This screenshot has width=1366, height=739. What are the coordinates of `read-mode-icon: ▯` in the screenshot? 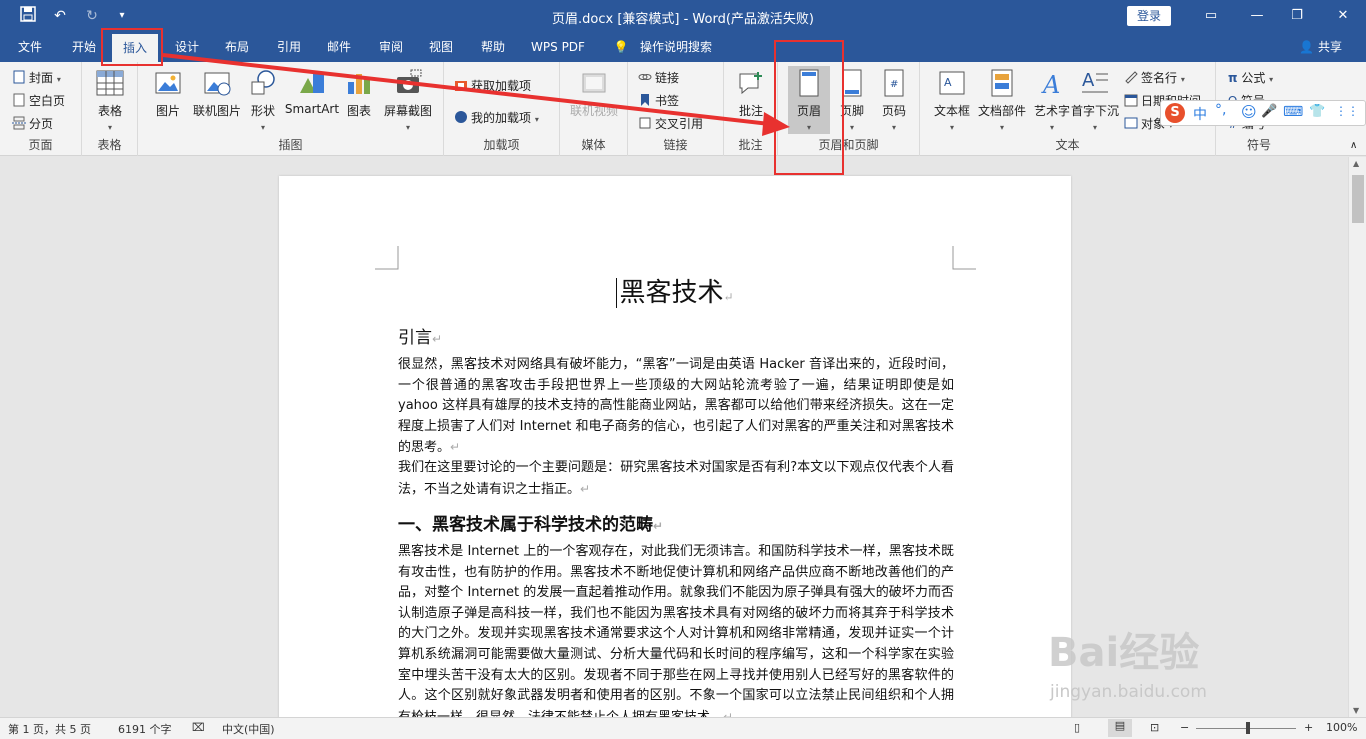 It's located at (1077, 727).